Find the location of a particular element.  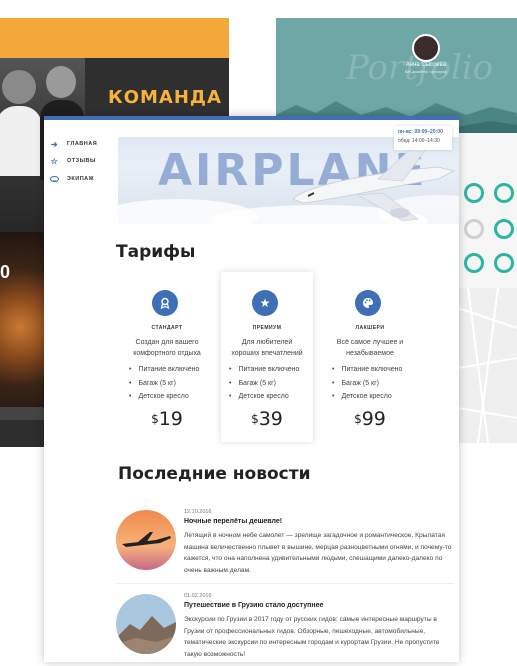

opening-hours: пн-вс: 09:00–20:00 обед: 14:00–14:30 is located at coordinates (423, 138).